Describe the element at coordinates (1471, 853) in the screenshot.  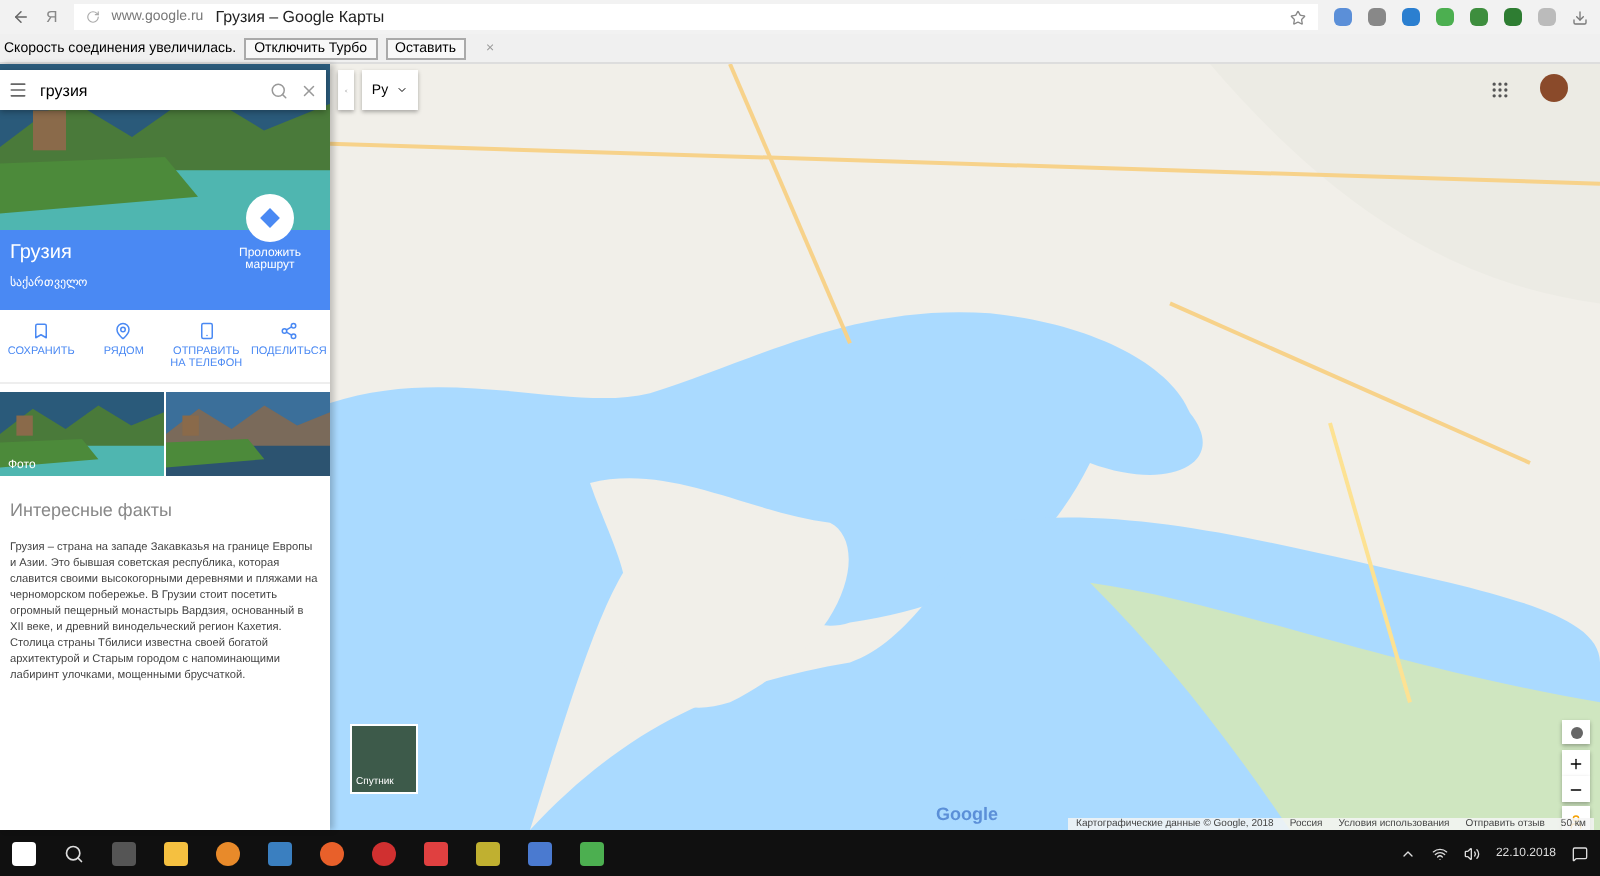
I see `volume-icon` at that location.